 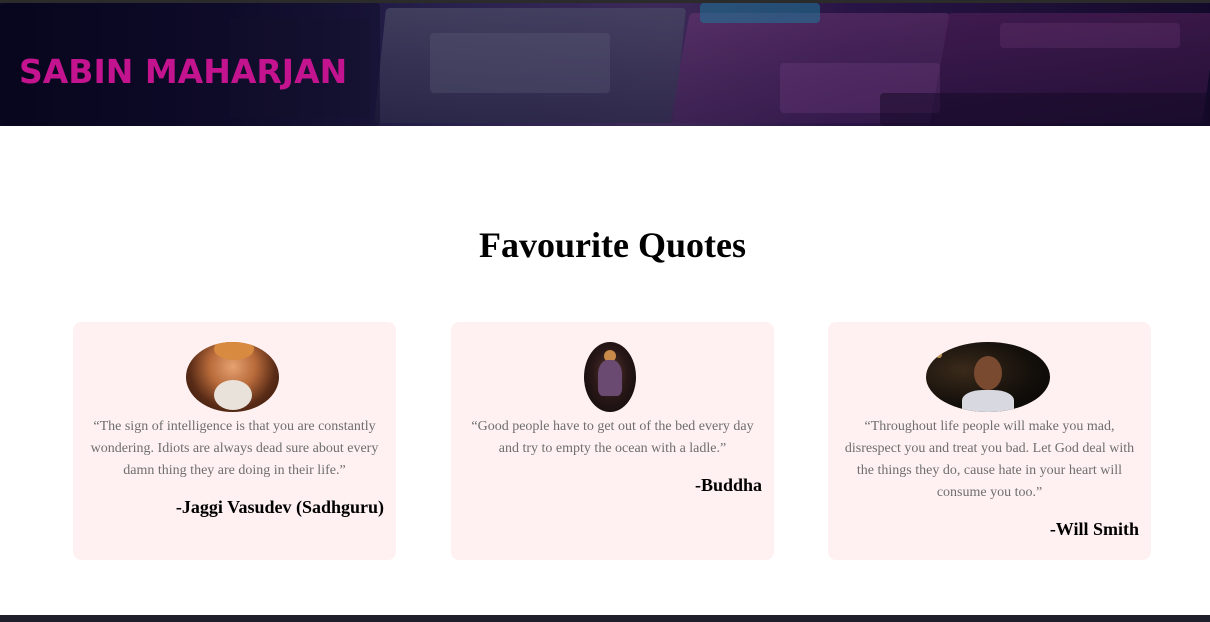 I want to click on author-avatar-buddha, so click(x=610, y=377).